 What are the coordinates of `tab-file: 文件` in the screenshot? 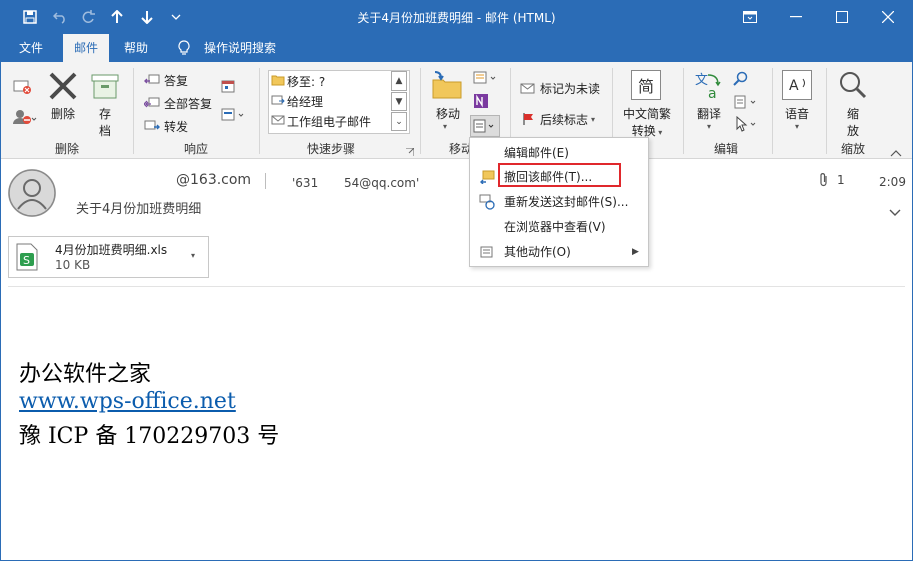 It's located at (31, 48).